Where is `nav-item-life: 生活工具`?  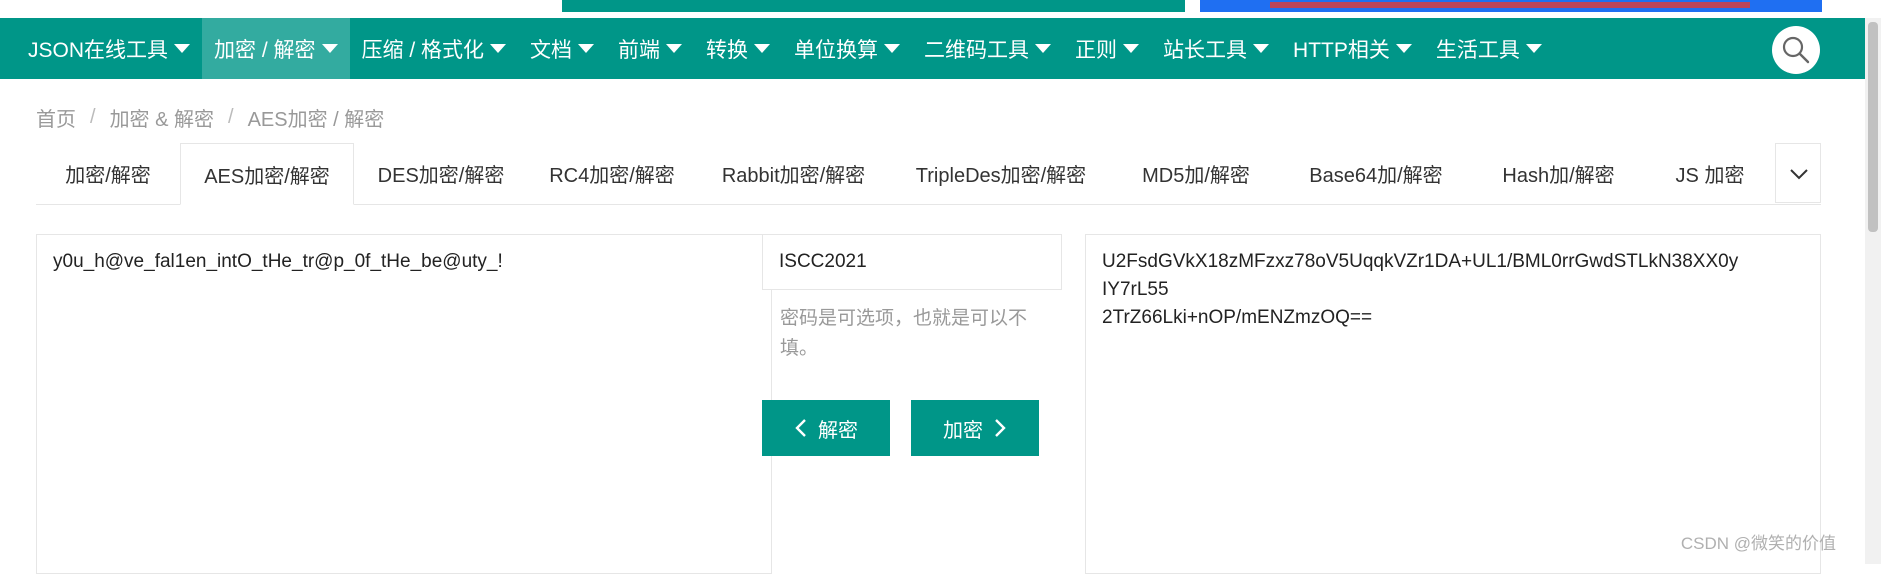
nav-item-life: 生活工具 is located at coordinates (1489, 48).